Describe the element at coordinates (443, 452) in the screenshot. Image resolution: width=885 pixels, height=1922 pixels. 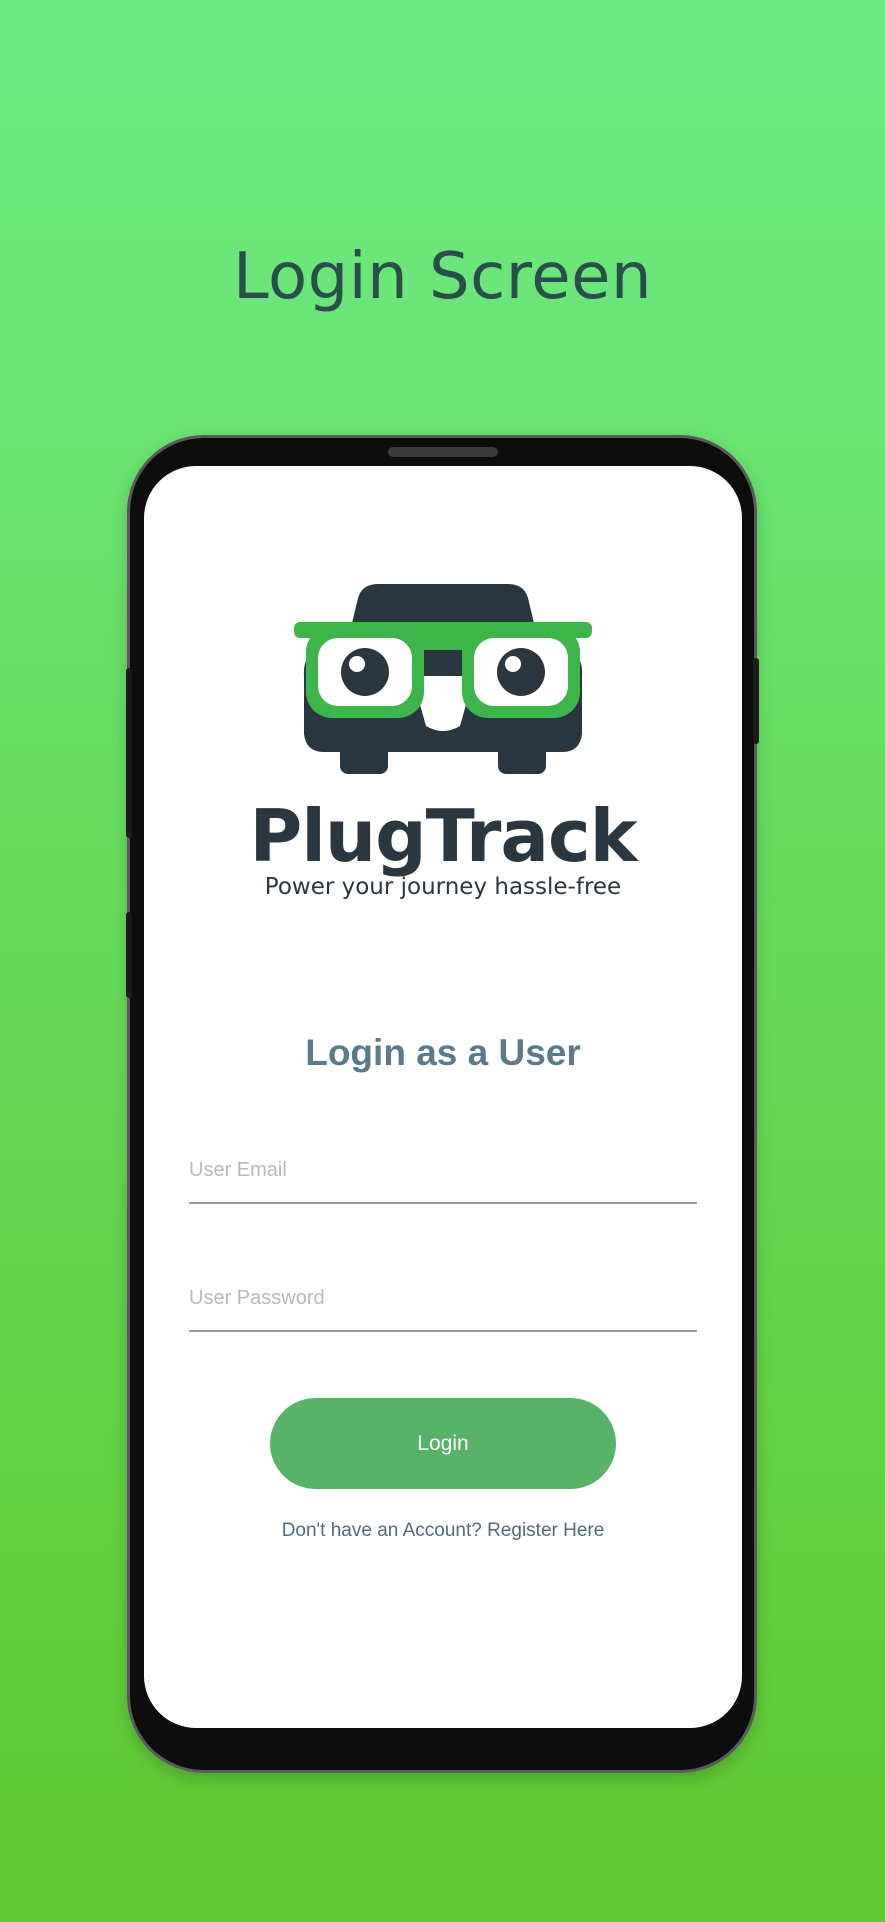
I see `phone-speaker` at that location.